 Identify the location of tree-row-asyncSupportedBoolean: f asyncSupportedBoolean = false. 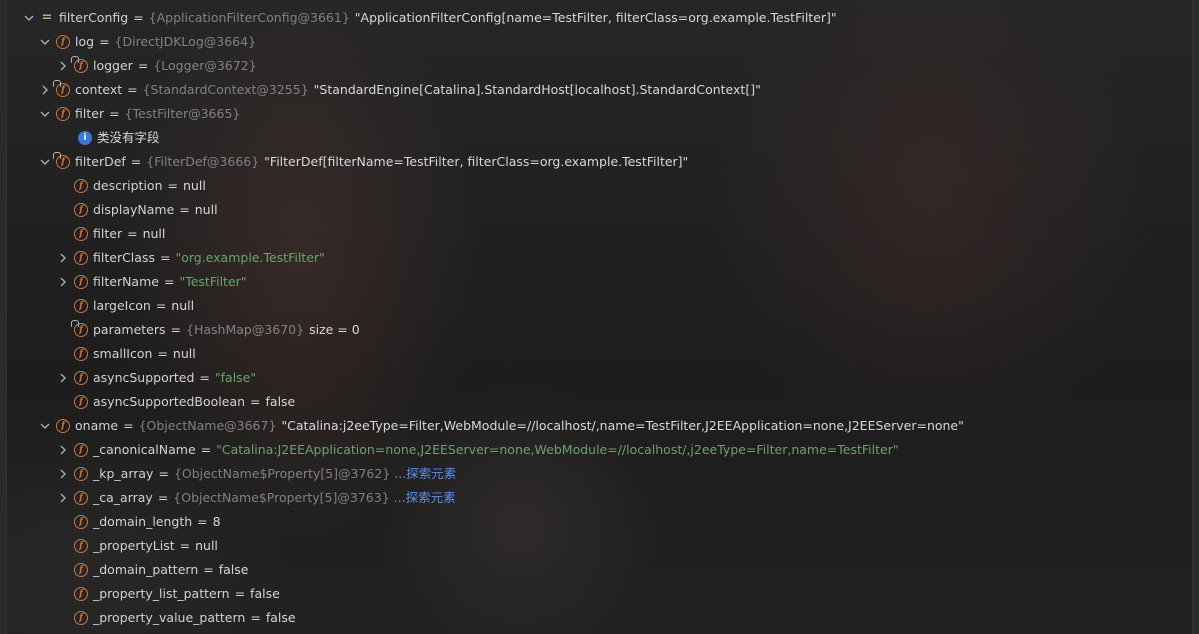
(184, 402).